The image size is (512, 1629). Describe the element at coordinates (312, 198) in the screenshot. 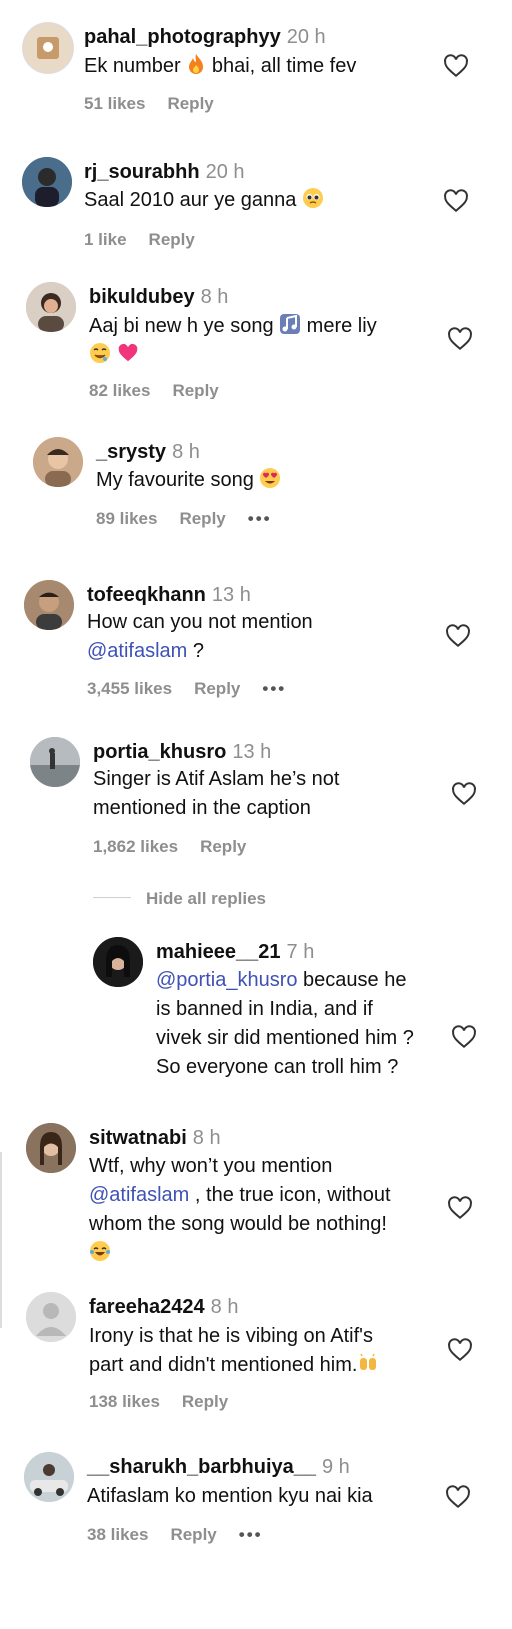

I see `pleading-face-emoji-icon` at that location.